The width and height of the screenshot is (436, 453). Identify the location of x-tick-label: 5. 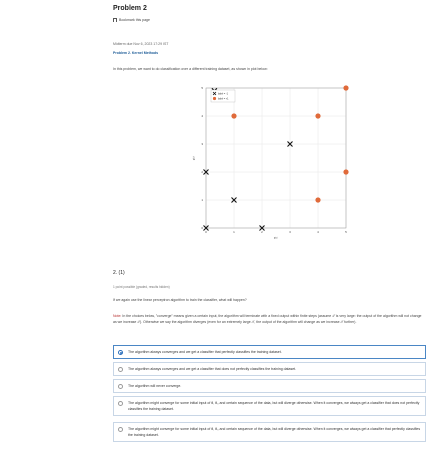
(346, 232).